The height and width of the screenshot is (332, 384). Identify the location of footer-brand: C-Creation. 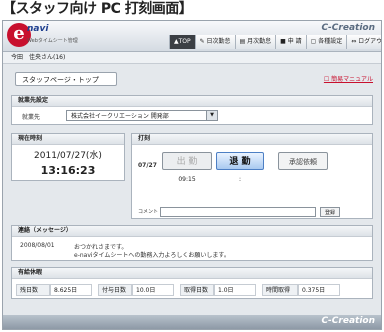
(348, 321).